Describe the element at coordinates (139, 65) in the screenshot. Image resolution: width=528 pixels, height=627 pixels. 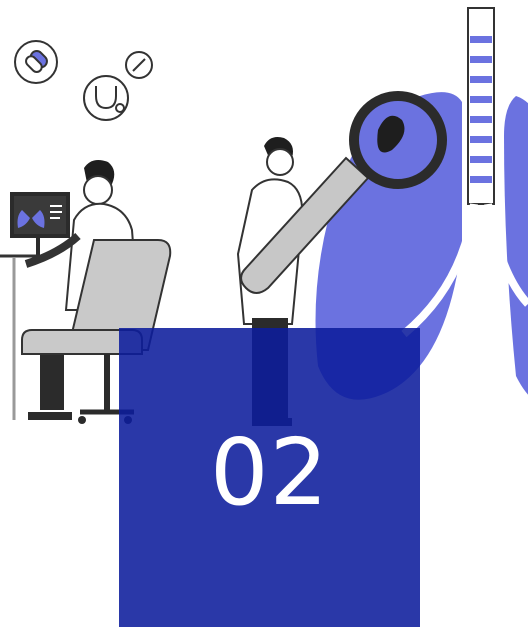
I see `no-entry-icon` at that location.